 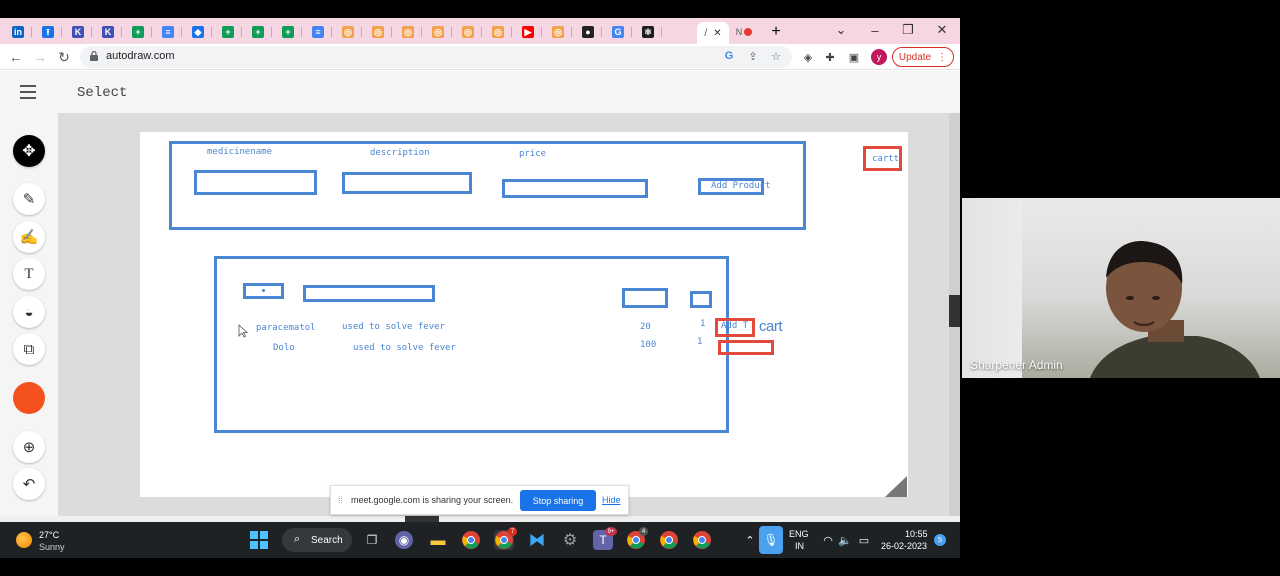 I want to click on browser-tab: ⚛, so click(x=648, y=32).